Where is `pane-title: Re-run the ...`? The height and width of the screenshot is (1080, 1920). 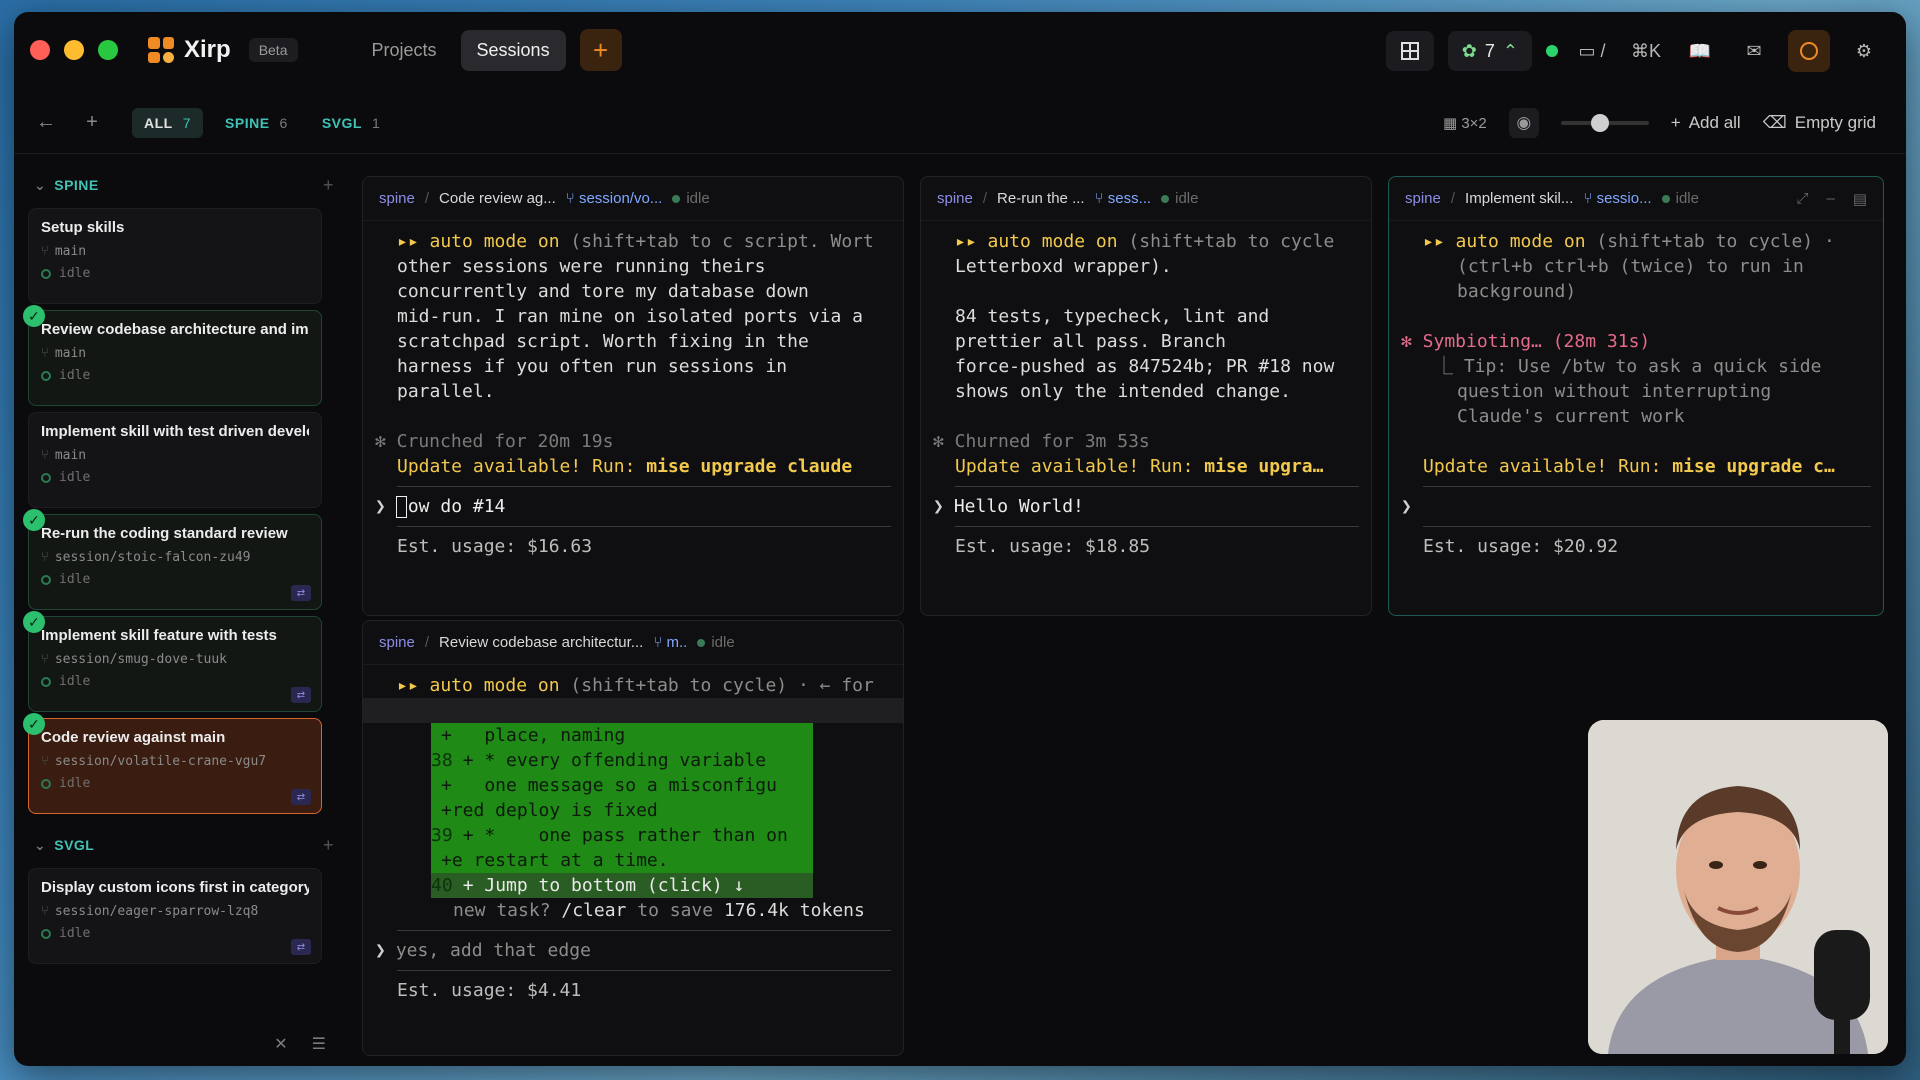
pane-title: Re-run the ... is located at coordinates (1041, 198).